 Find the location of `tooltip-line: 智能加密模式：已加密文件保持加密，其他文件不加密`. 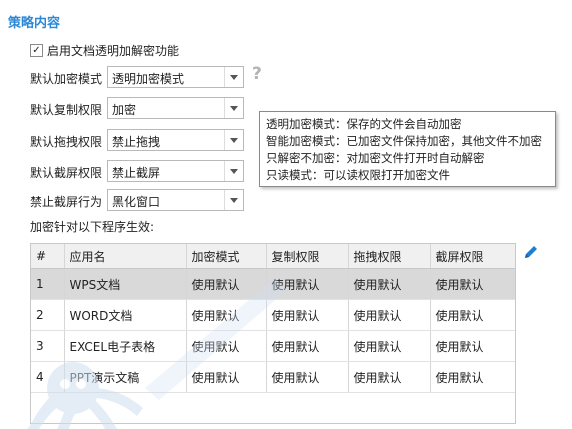

tooltip-line: 智能加密模式：已加密文件保持加密，其他文件不加密 is located at coordinates (404, 141).